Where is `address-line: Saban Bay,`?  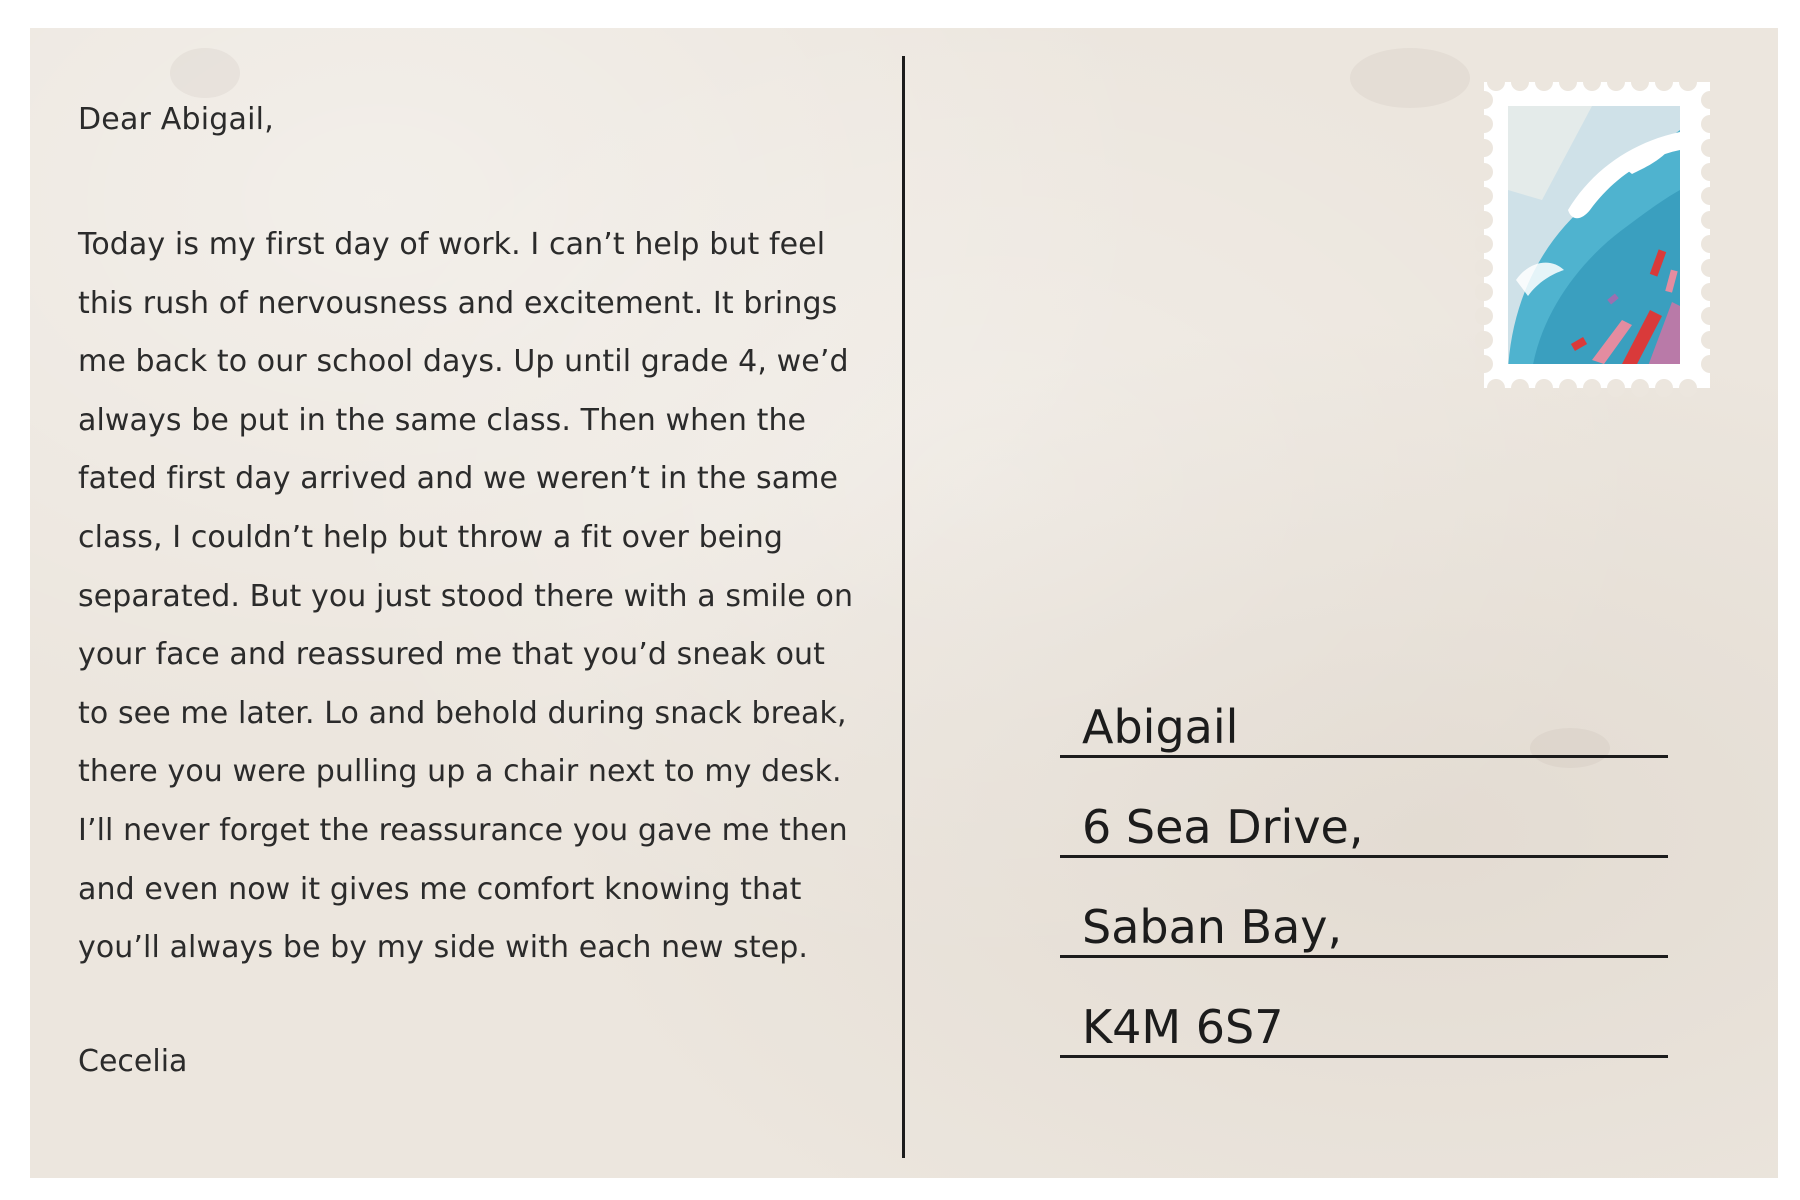 address-line: Saban Bay, is located at coordinates (1364, 908).